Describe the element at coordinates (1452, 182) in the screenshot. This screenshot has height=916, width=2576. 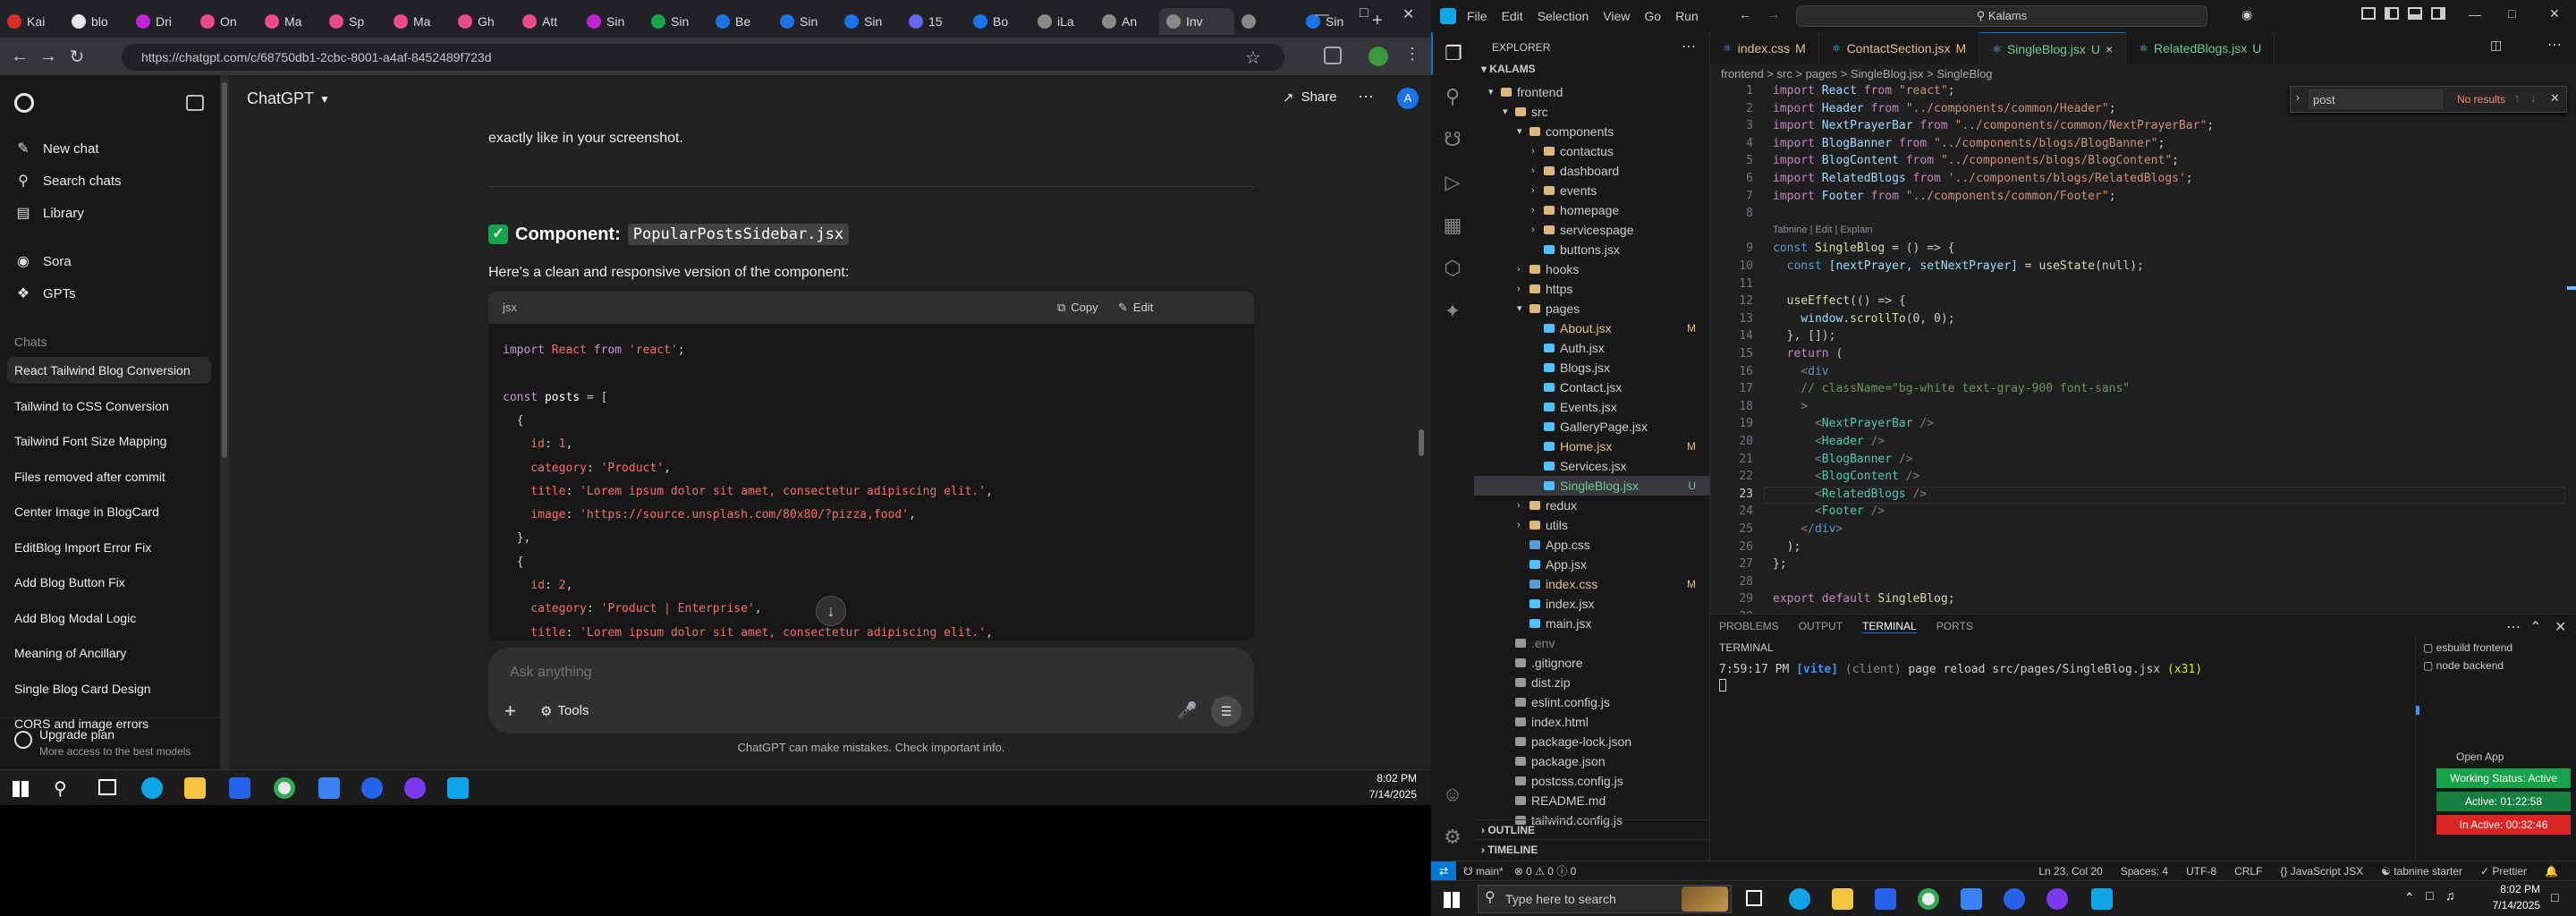
I see `run-debug-icon: ▷` at that location.